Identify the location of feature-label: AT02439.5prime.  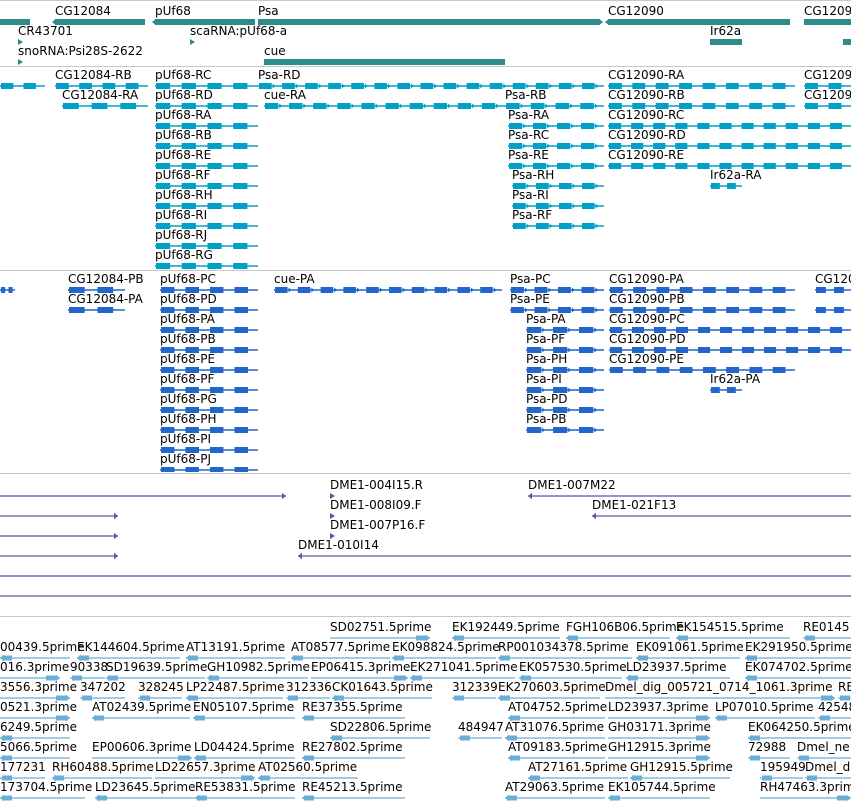
(142, 707).